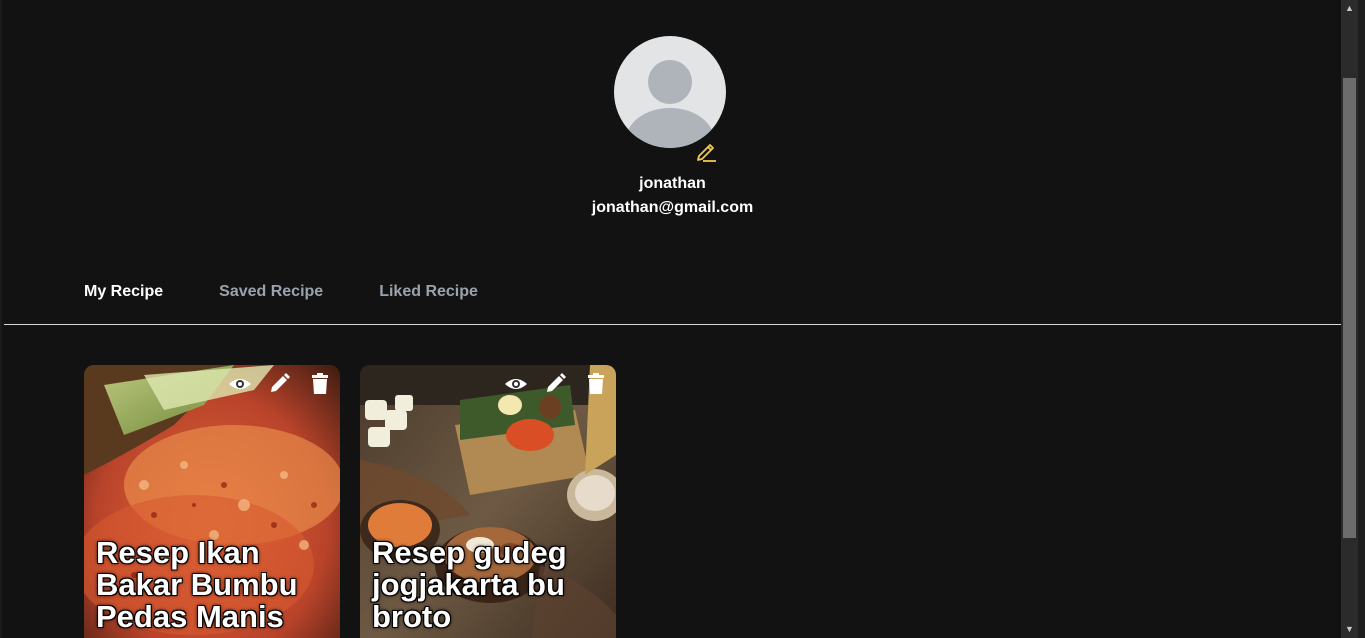 The height and width of the screenshot is (638, 1365). I want to click on avatar, so click(670, 92).